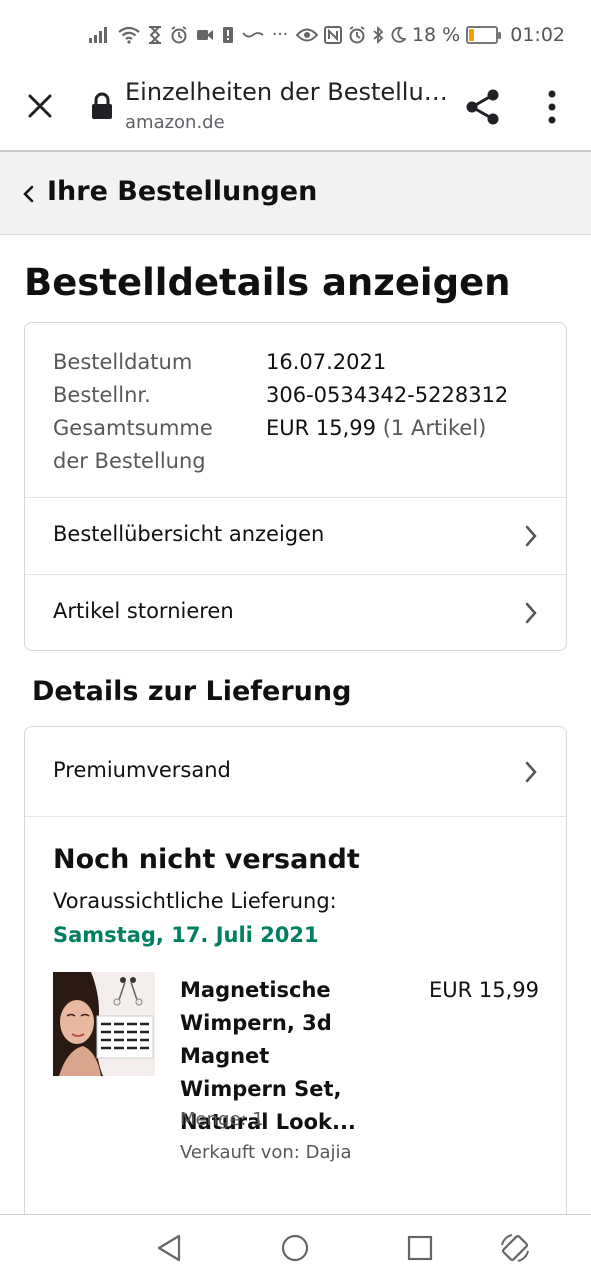 Image resolution: width=591 pixels, height=1280 pixels. What do you see at coordinates (387, 395) in the screenshot?
I see `order-number-value: 306-0534342-5228312` at bounding box center [387, 395].